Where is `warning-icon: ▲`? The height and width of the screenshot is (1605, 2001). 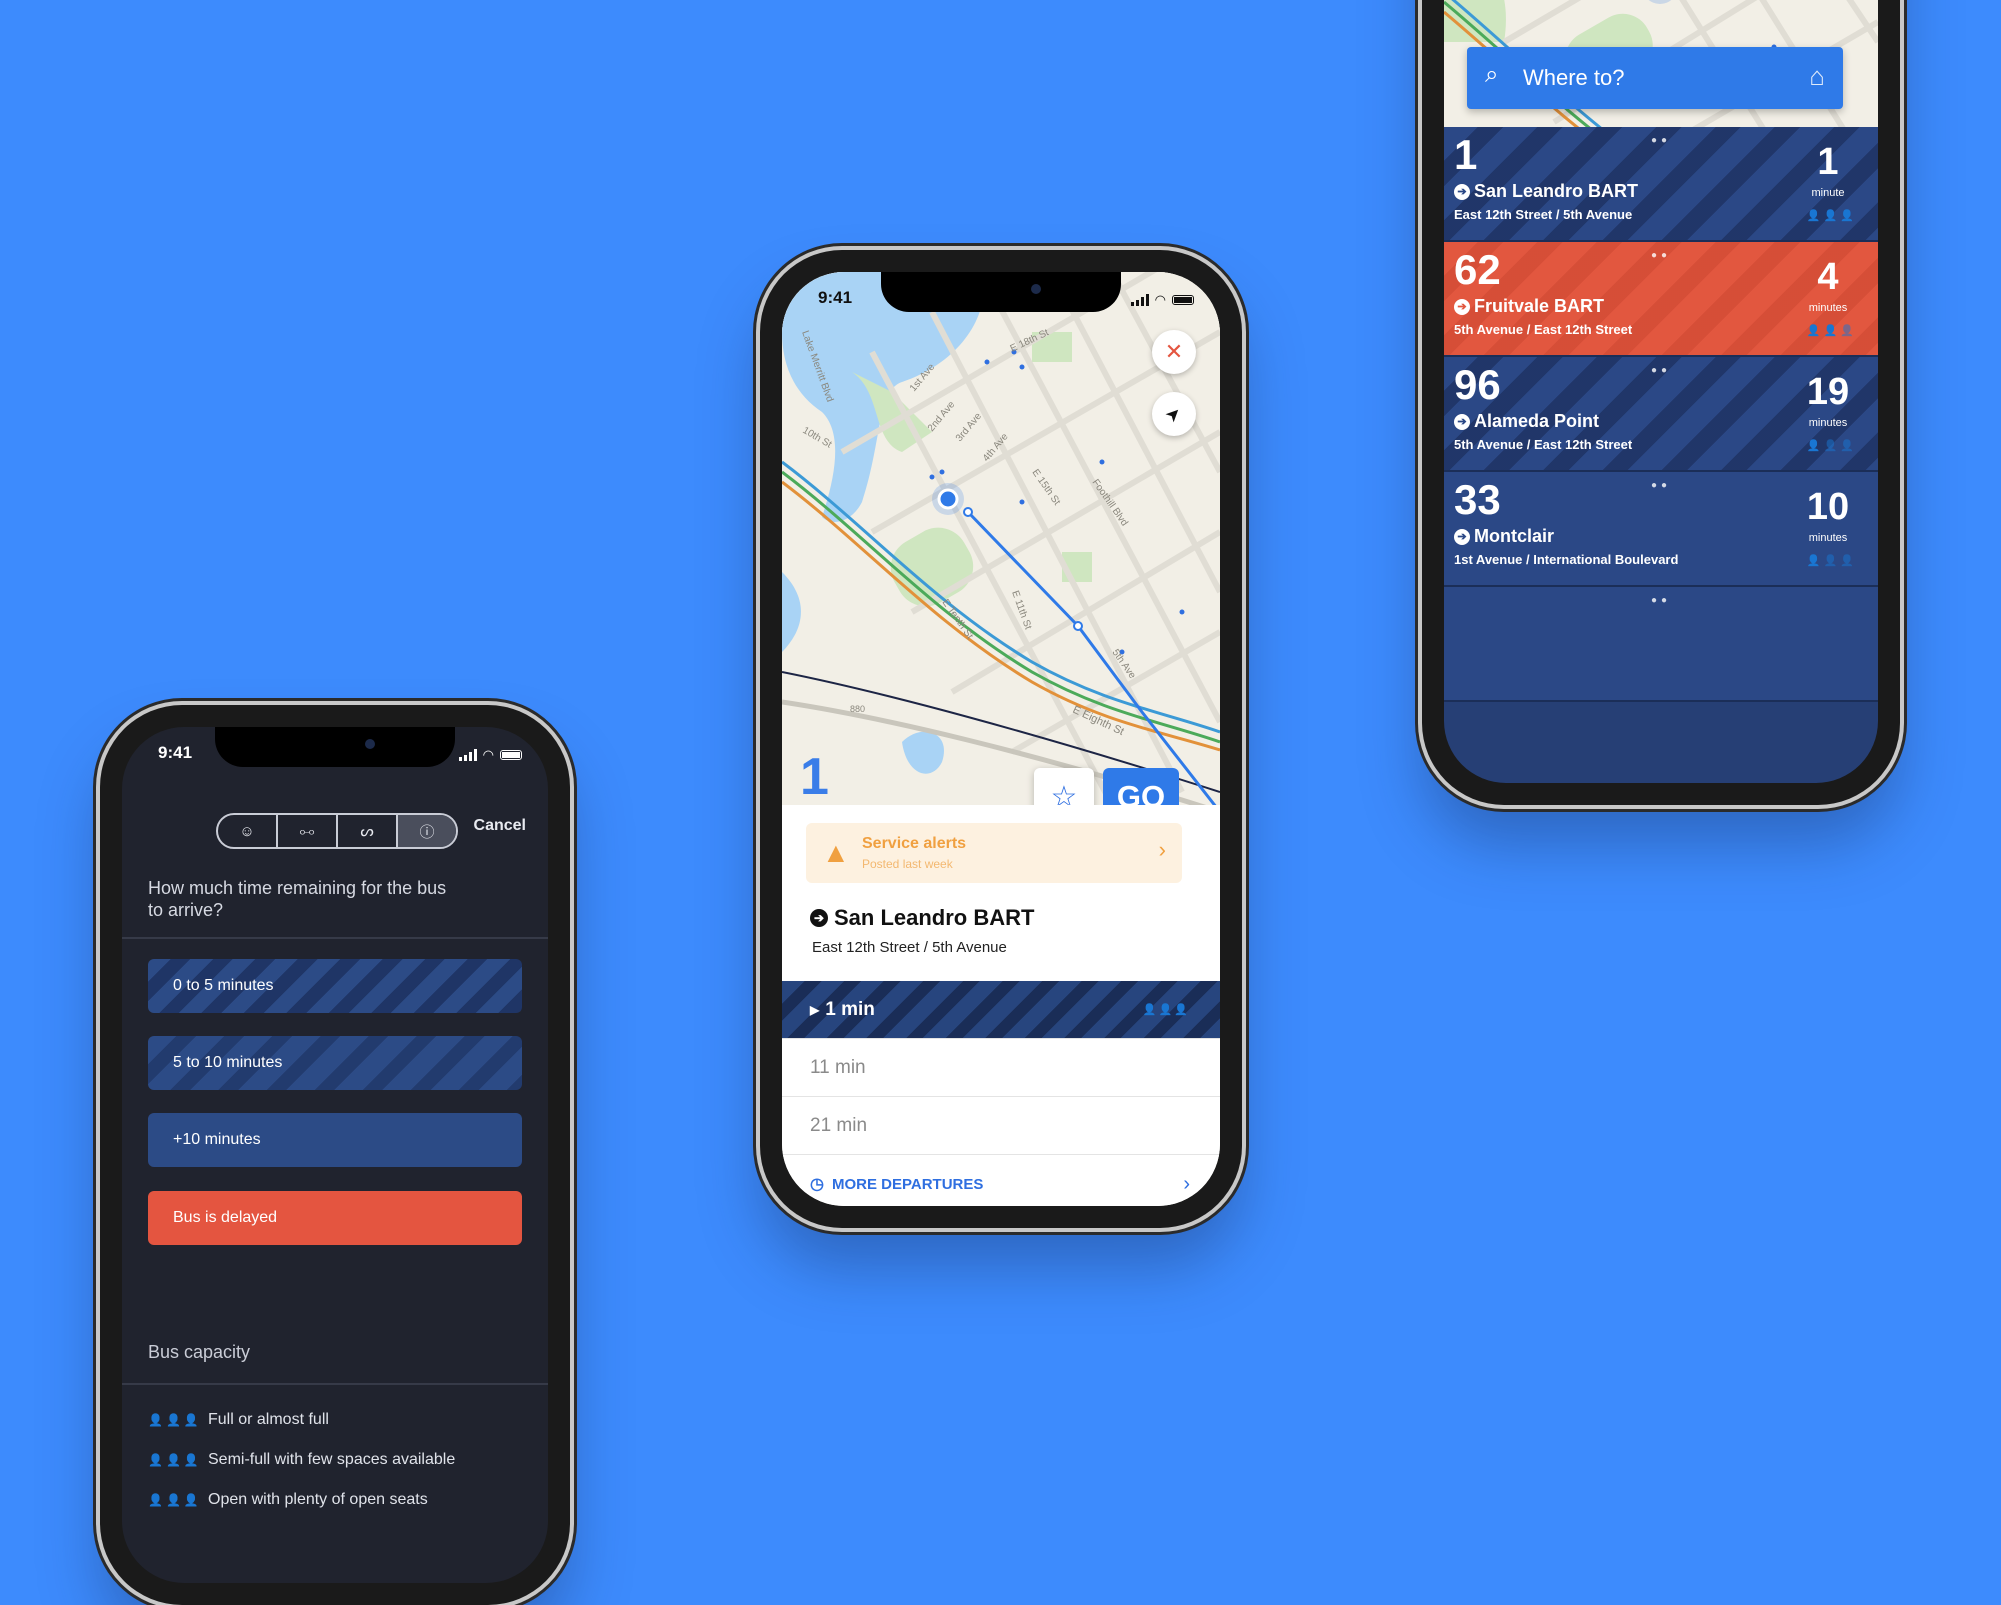
warning-icon: ▲ is located at coordinates (836, 852).